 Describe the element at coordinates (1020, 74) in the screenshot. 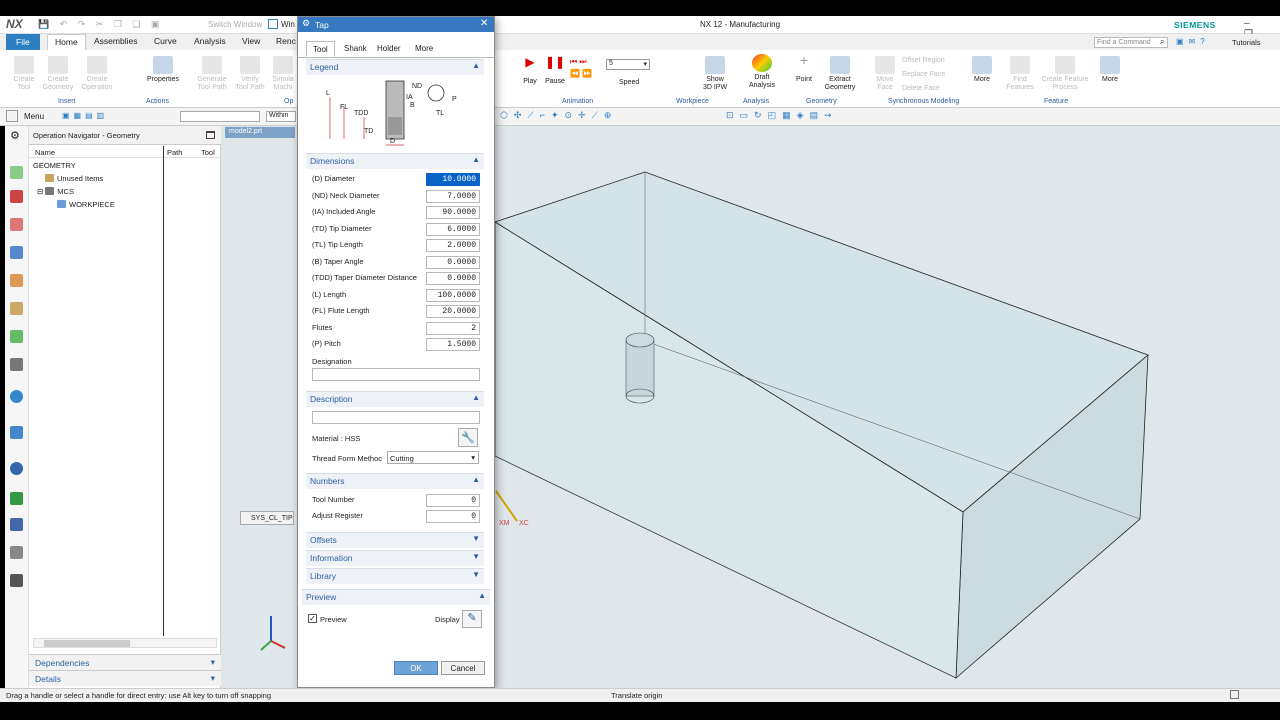

I see `find-features-button: Find Features` at that location.